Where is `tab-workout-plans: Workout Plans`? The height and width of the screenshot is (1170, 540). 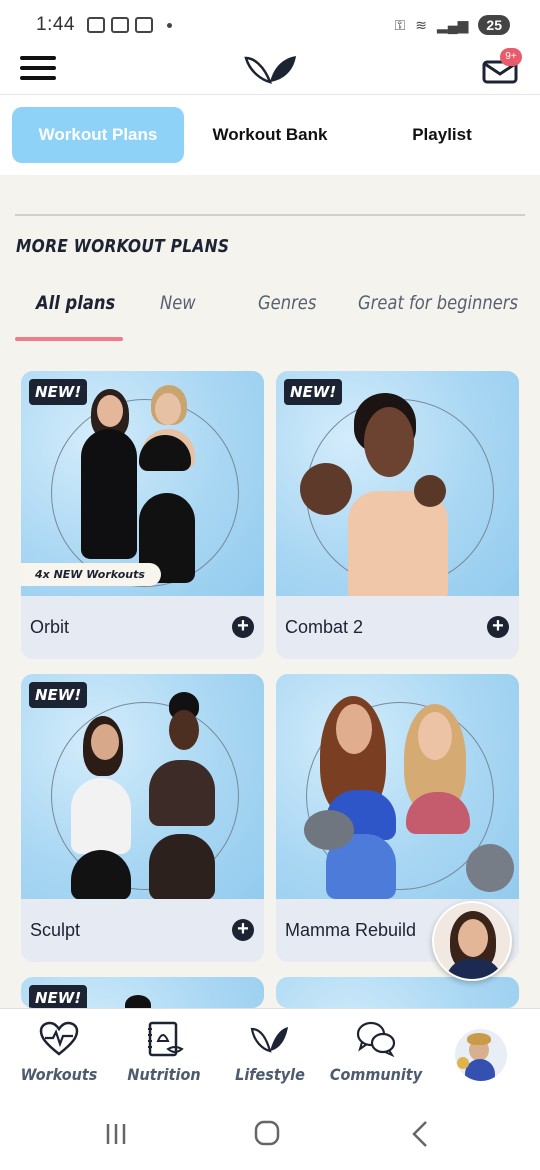
tab-workout-plans: Workout Plans is located at coordinates (98, 135).